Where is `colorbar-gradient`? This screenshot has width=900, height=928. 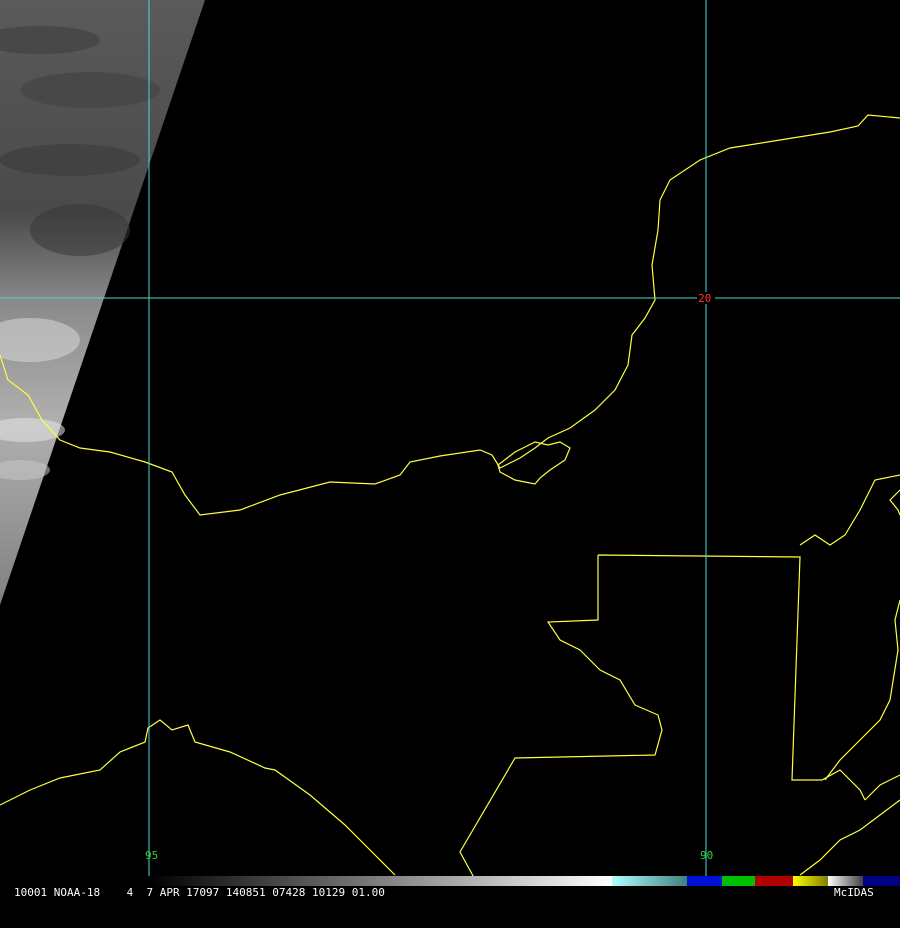
colorbar-gradient is located at coordinates (381, 881).